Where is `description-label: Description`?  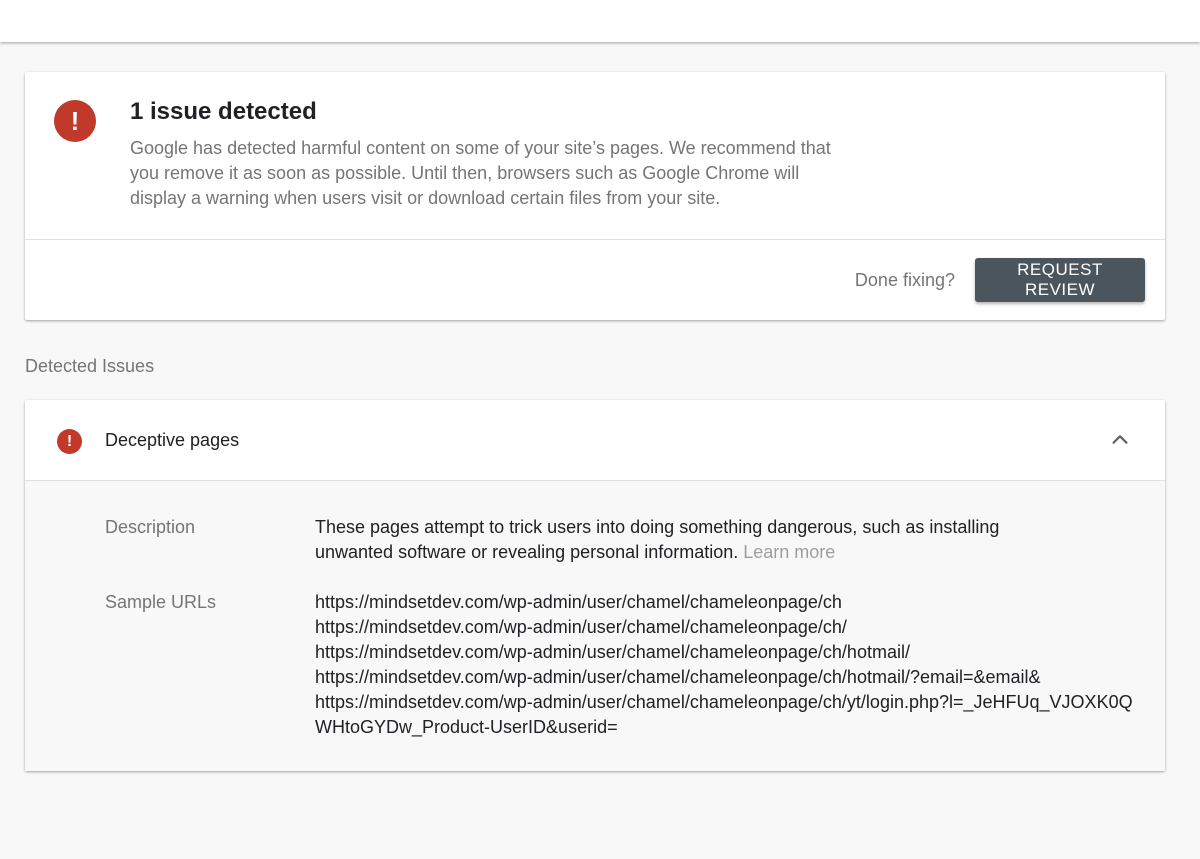 description-label: Description is located at coordinates (150, 527).